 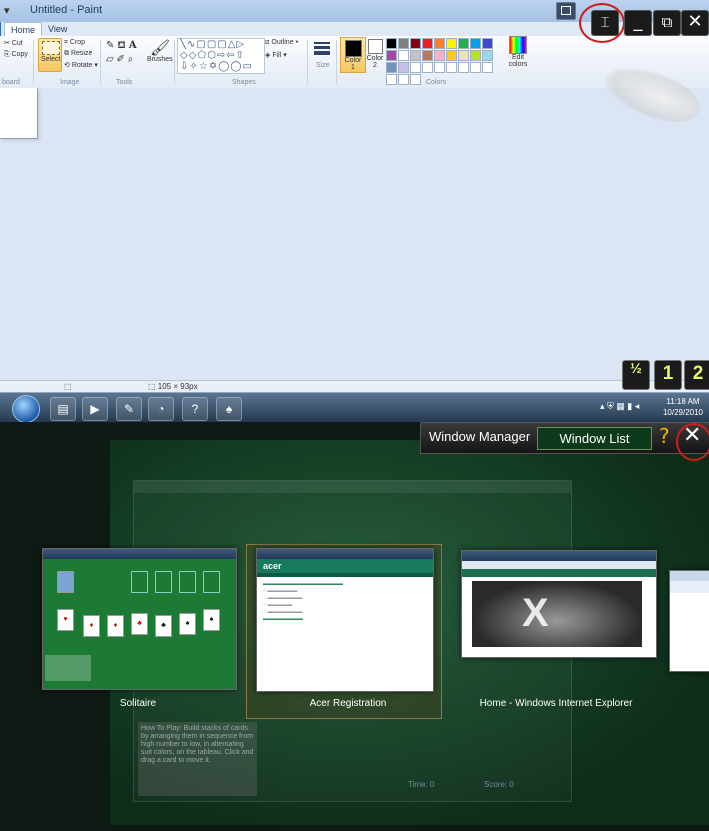 I want to click on clock: 11:18 AM 10/29/2010, so click(x=683, y=407).